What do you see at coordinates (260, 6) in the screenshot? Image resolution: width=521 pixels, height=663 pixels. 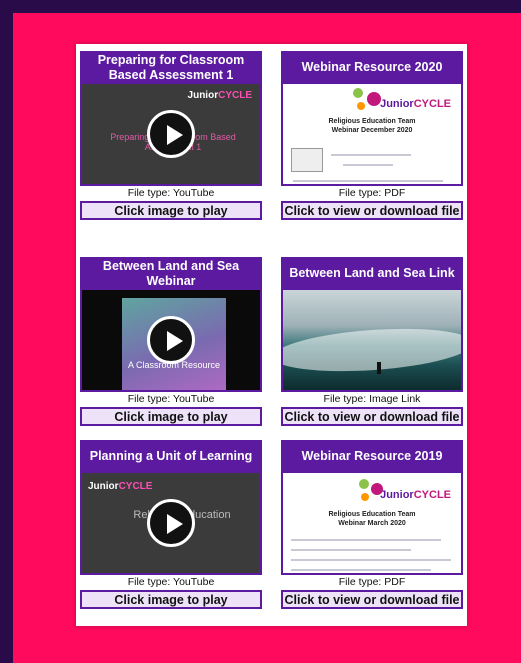 I see `top-frame-border` at bounding box center [260, 6].